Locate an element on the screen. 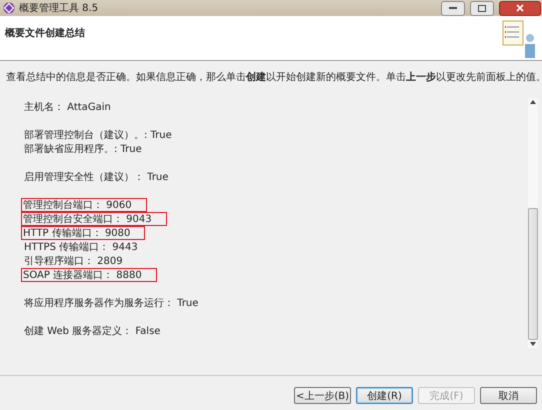 This screenshot has width=542, height=410. close-button is located at coordinates (520, 8).